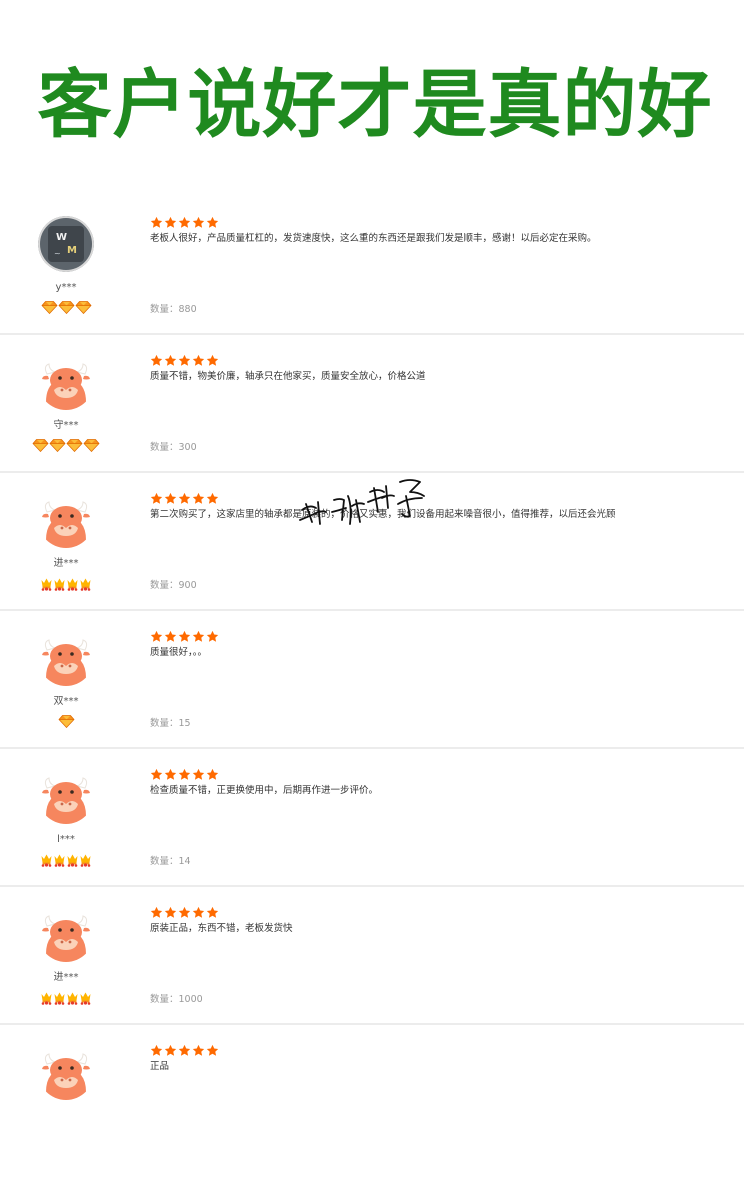 This screenshot has width=750, height=1193. I want to click on review-text: 质量很好，。。, so click(179, 652).